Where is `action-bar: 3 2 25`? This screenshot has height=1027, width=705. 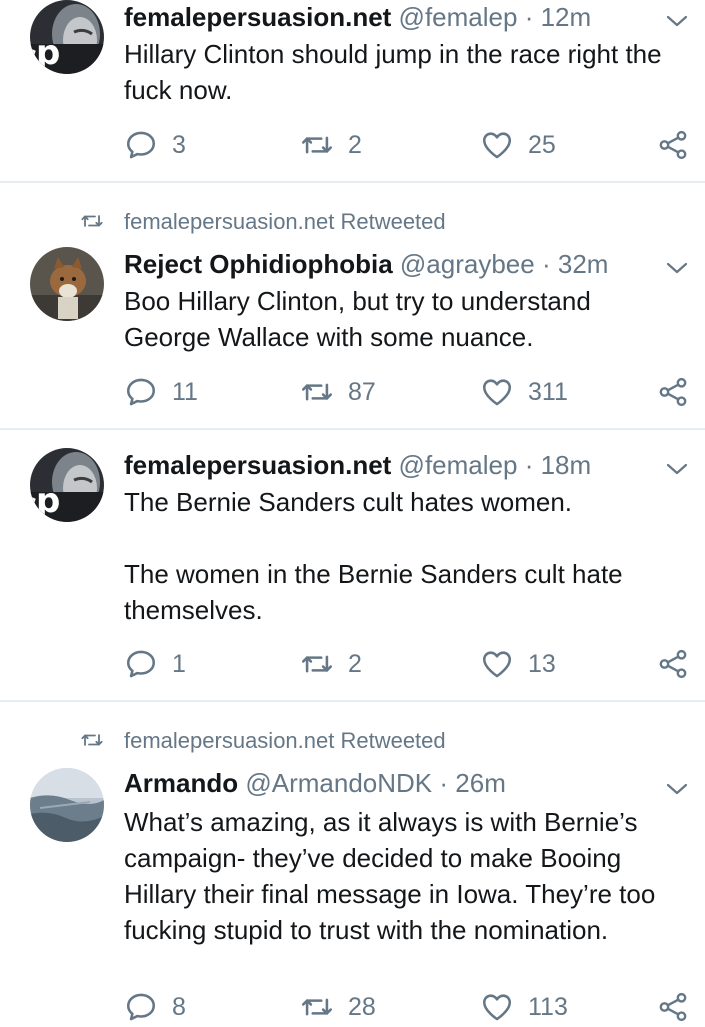 action-bar: 3 2 25 is located at coordinates (414, 145).